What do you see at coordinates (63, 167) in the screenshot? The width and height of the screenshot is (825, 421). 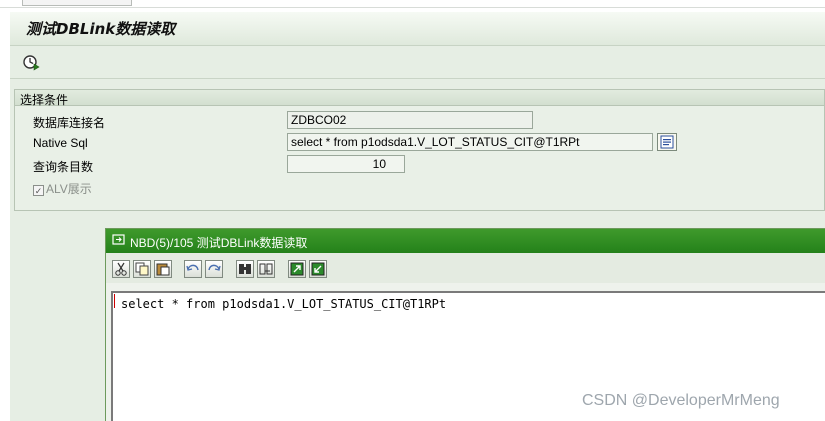 I see `row-count-label: 查询条目数` at bounding box center [63, 167].